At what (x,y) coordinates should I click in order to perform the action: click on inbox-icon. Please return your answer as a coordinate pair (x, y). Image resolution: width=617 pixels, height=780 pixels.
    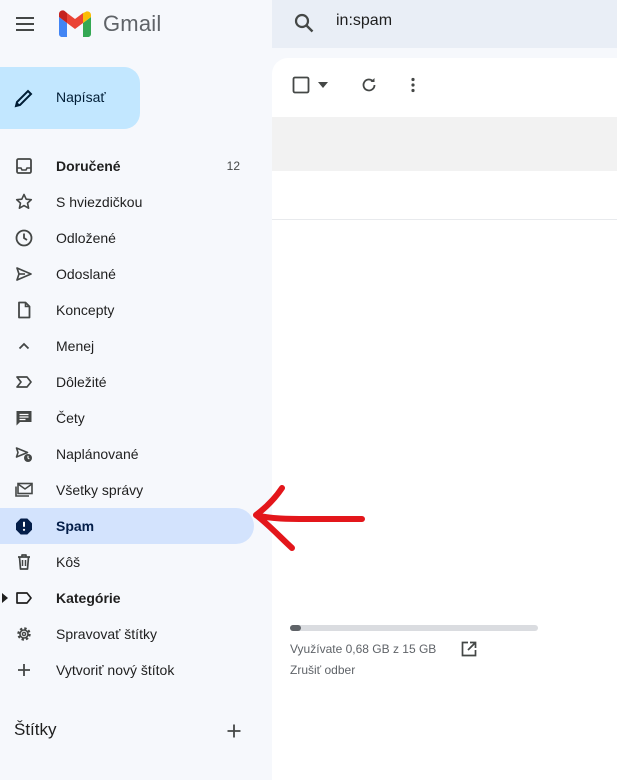
    Looking at the image, I should click on (24, 166).